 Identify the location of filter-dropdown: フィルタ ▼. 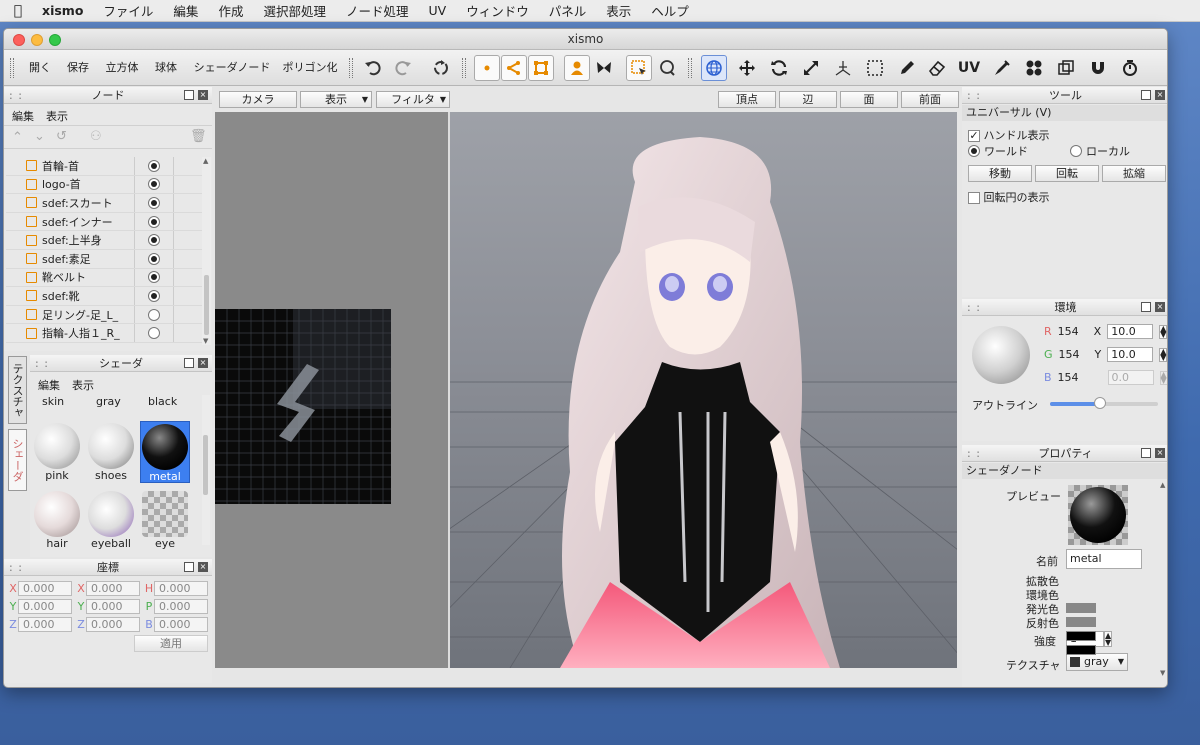
(413, 99).